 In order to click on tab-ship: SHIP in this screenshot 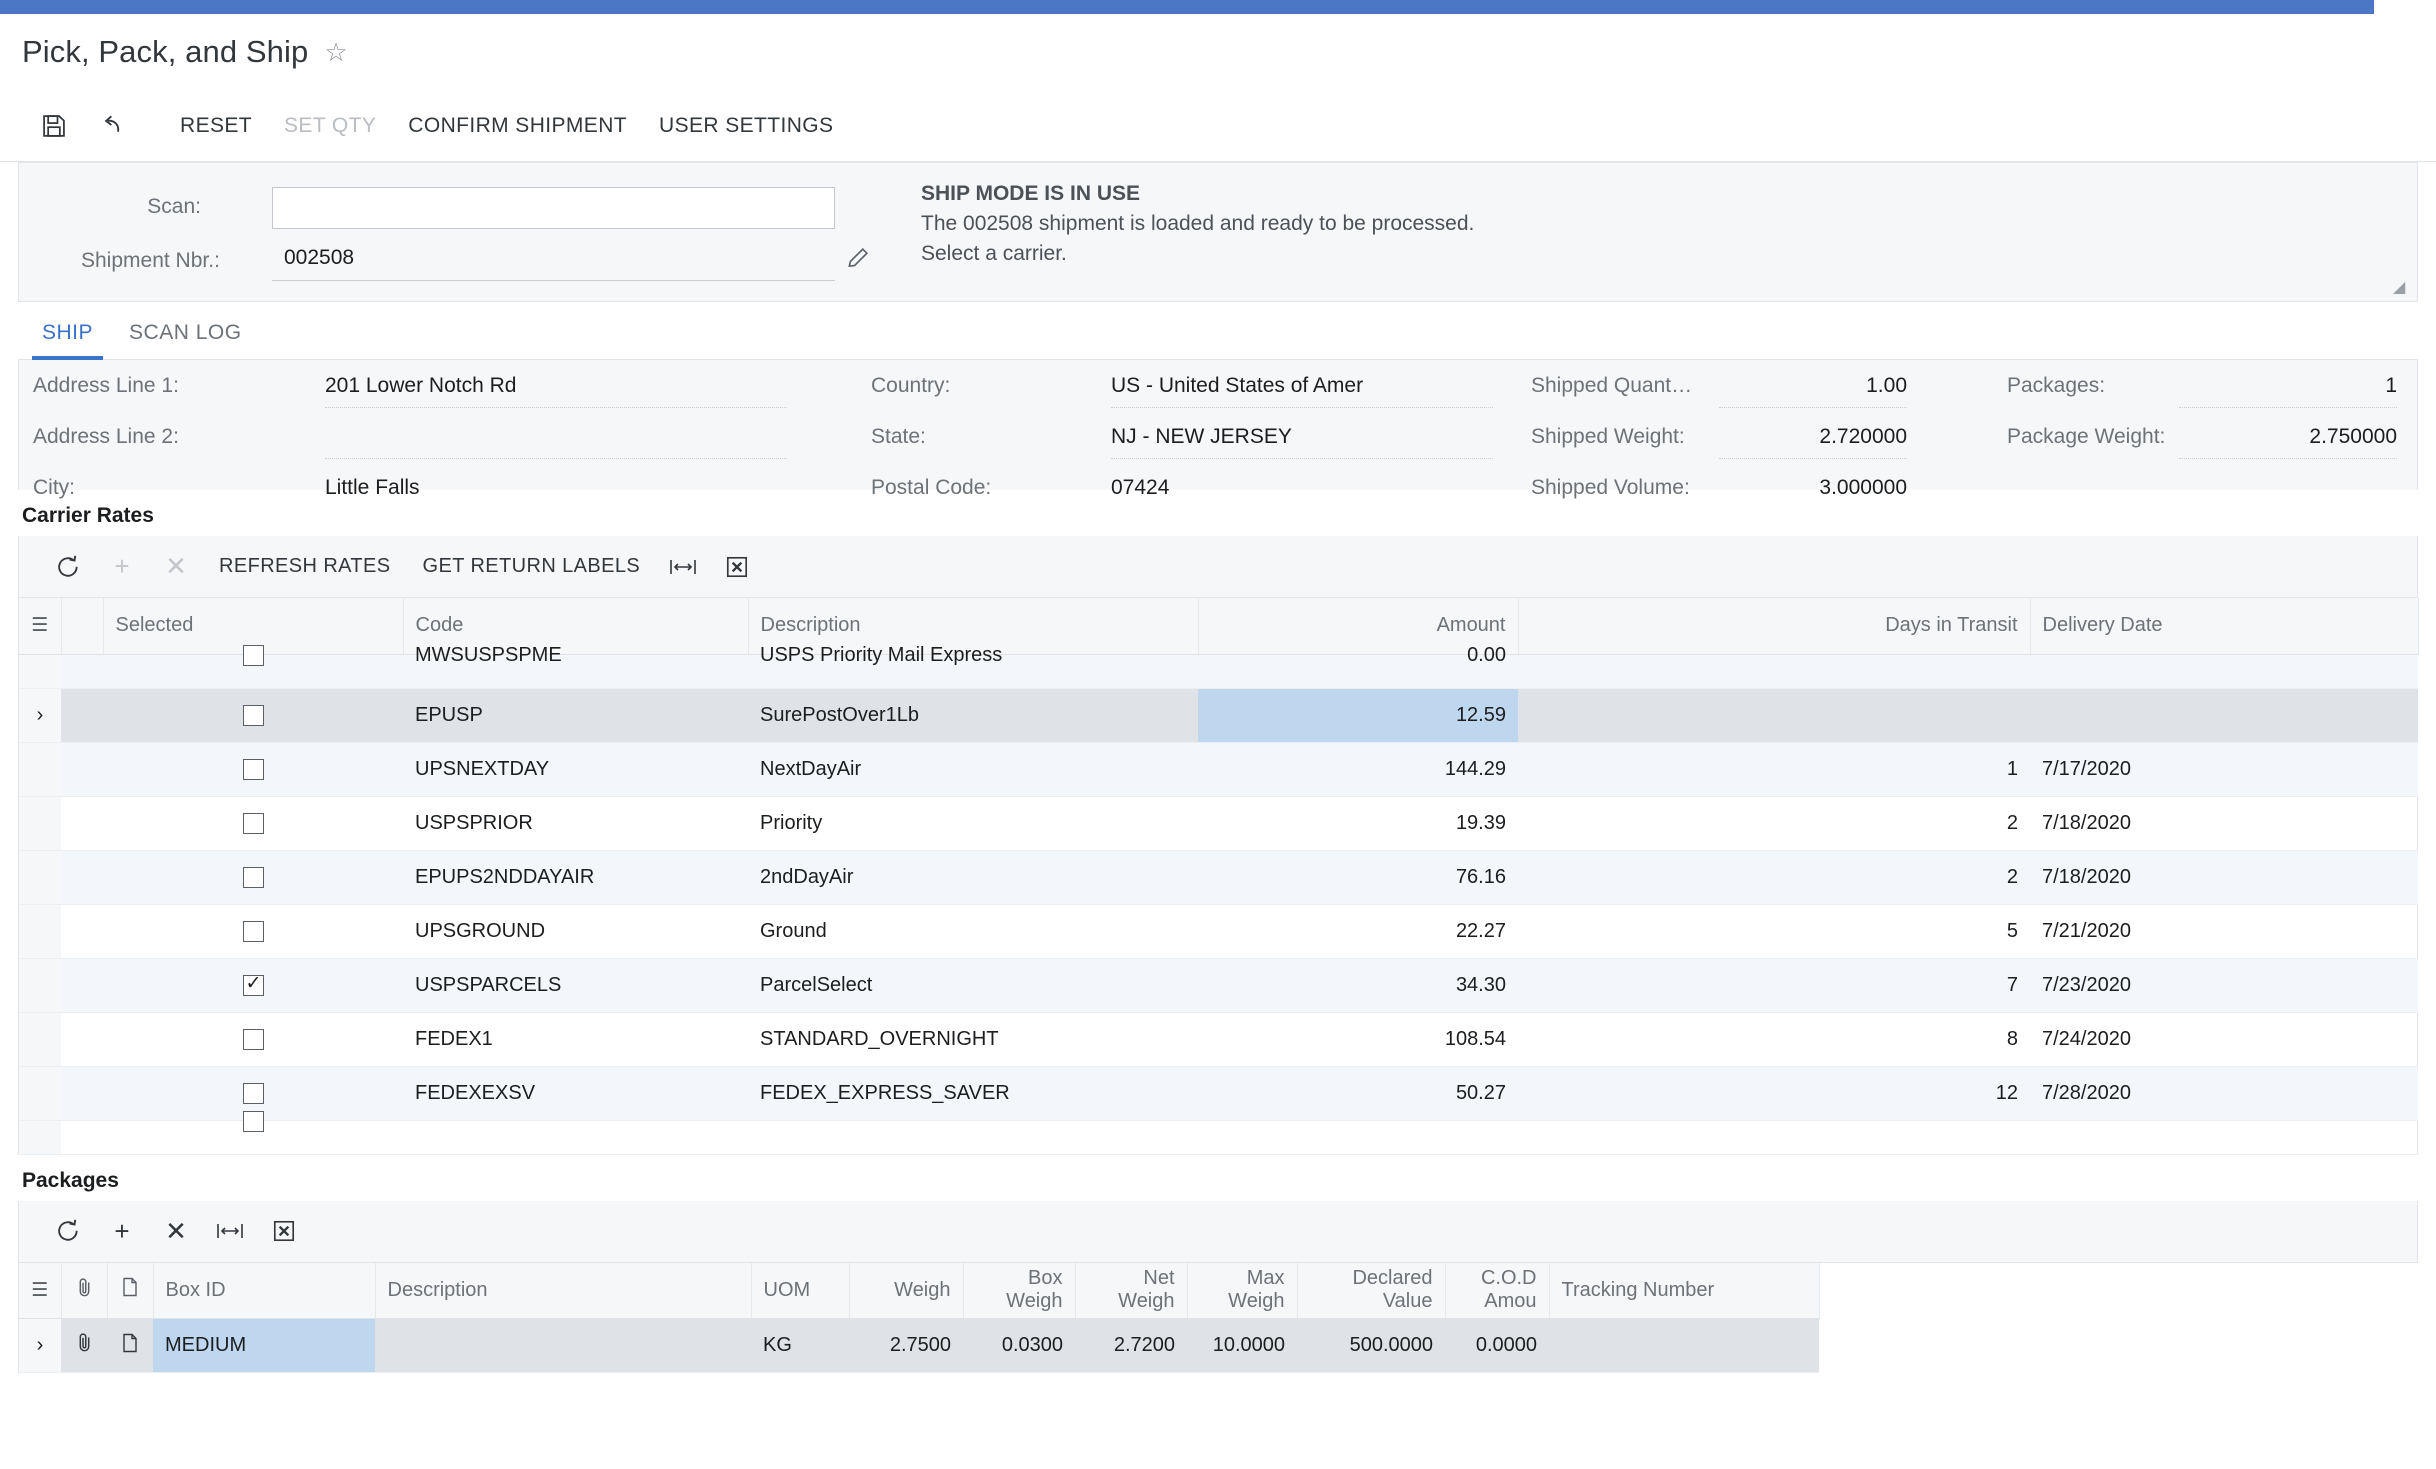, I will do `click(67, 340)`.